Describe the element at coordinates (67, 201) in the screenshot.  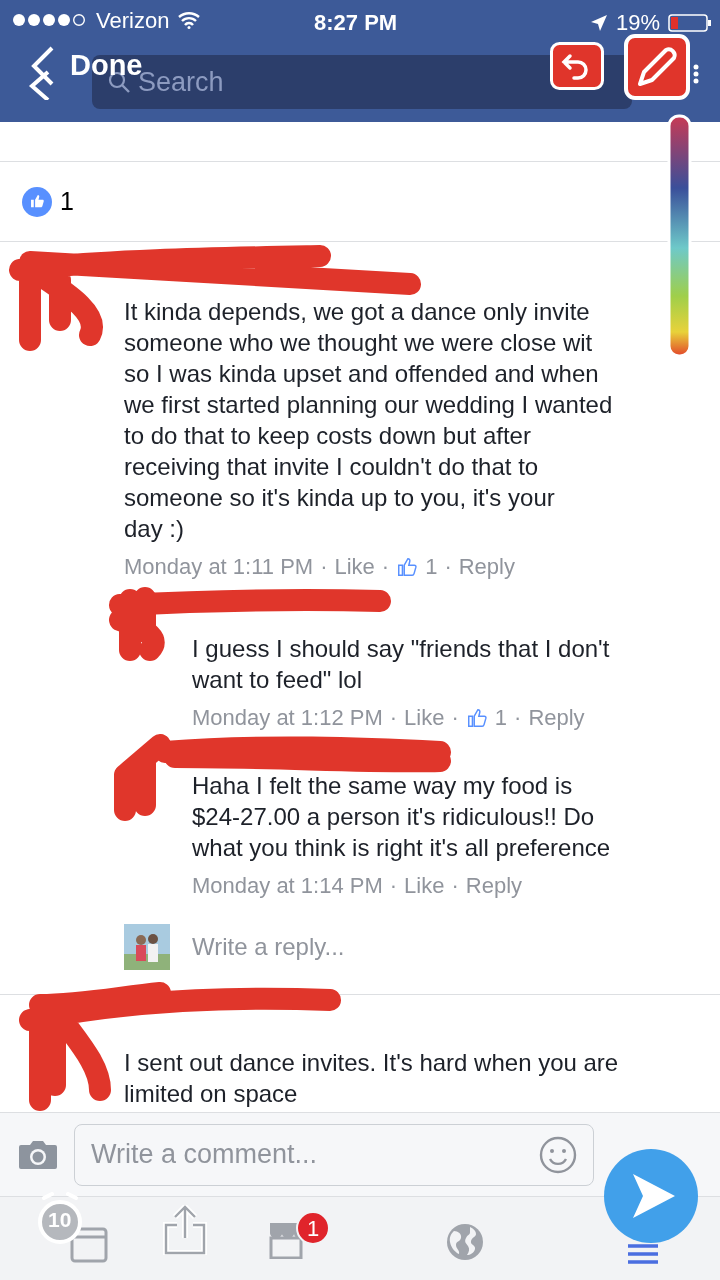
I see `reaction-count: 1` at that location.